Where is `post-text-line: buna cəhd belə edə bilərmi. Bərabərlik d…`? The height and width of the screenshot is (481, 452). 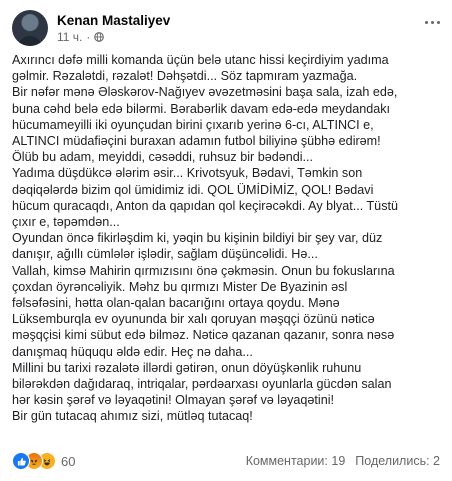
post-text-line: buna cəhd belə edə bilərmi. Bərabərlik d… is located at coordinates (201, 108).